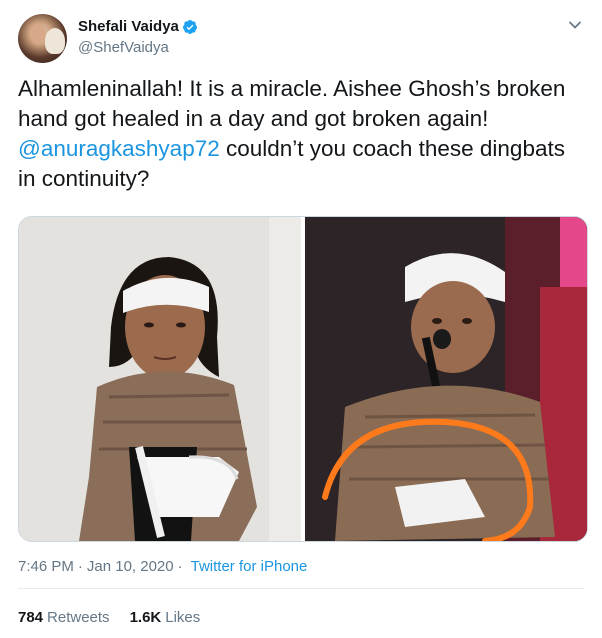 This screenshot has height=638, width=602. Describe the element at coordinates (301, 588) in the screenshot. I see `divider` at that location.